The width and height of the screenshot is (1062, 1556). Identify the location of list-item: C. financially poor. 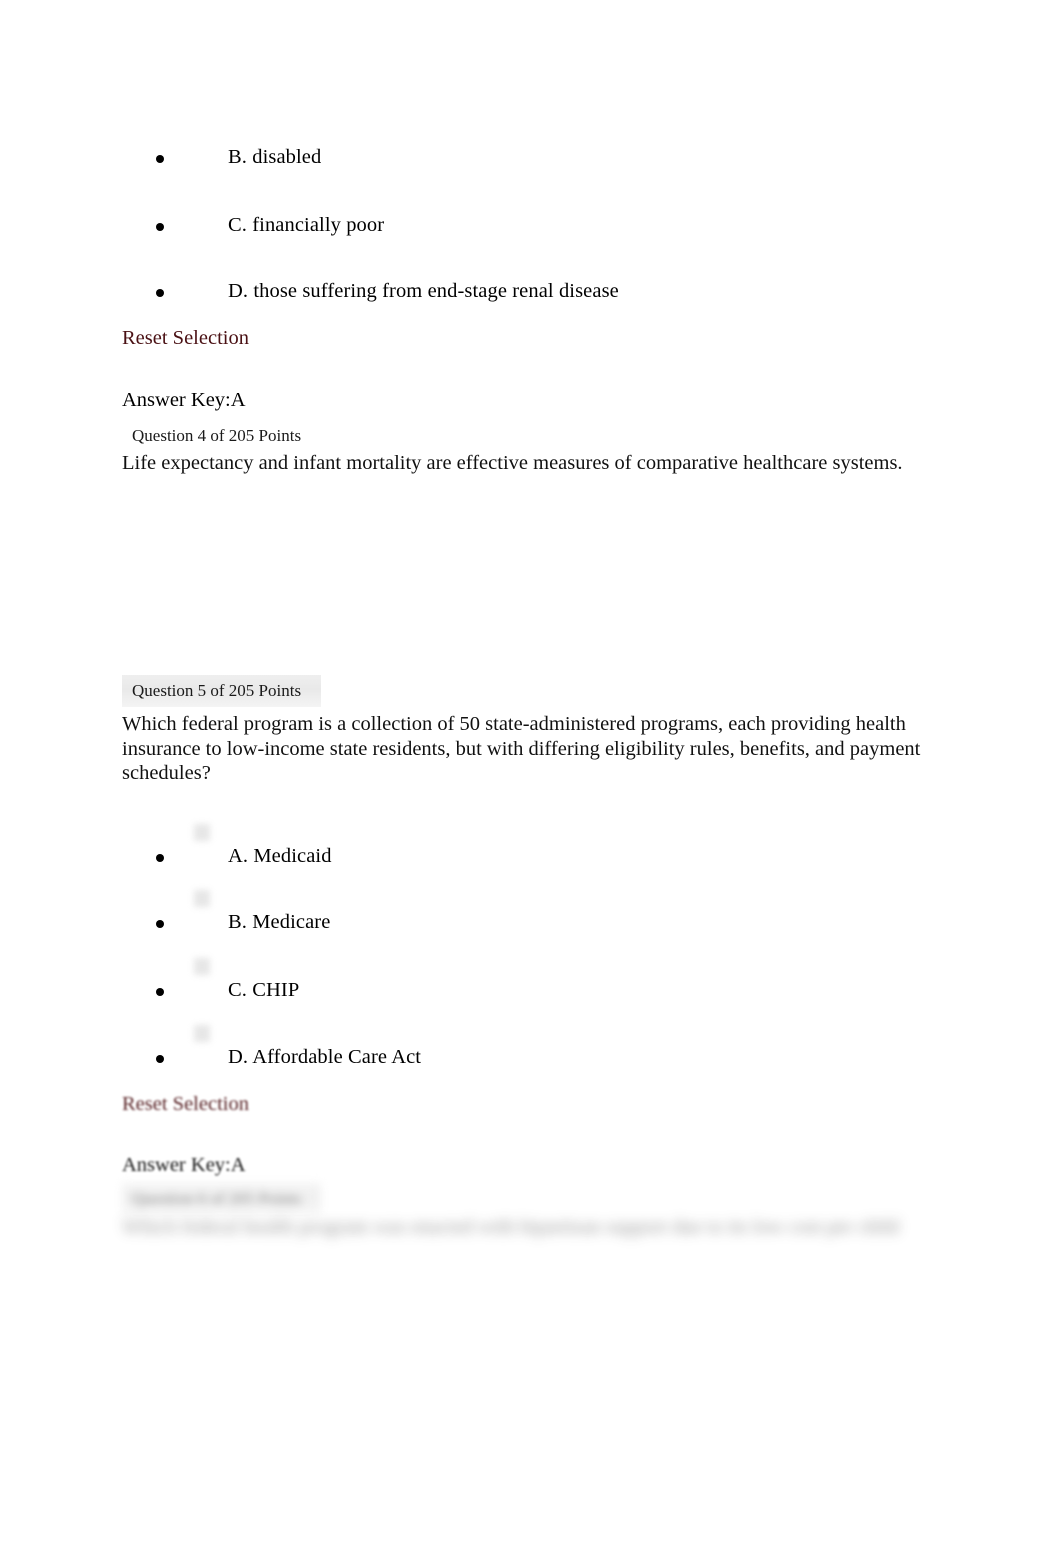
(532, 232).